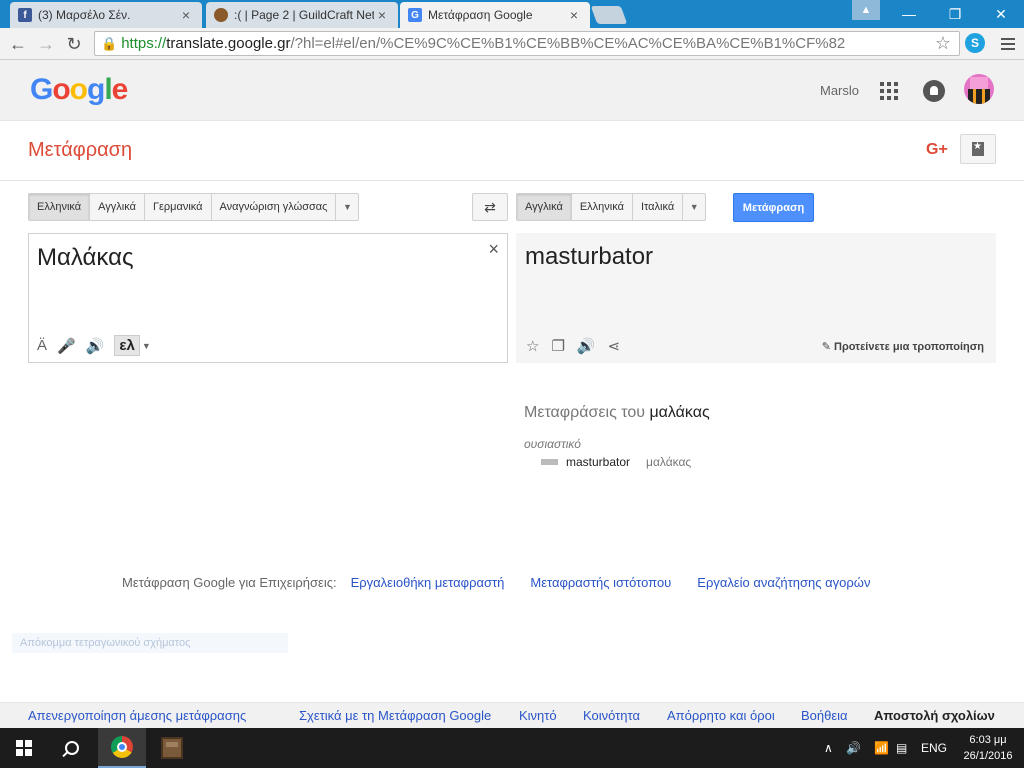 The height and width of the screenshot is (768, 1024). I want to click on tab-facebook: f (3) Μαρσέλο Σέν. ×, so click(106, 15).